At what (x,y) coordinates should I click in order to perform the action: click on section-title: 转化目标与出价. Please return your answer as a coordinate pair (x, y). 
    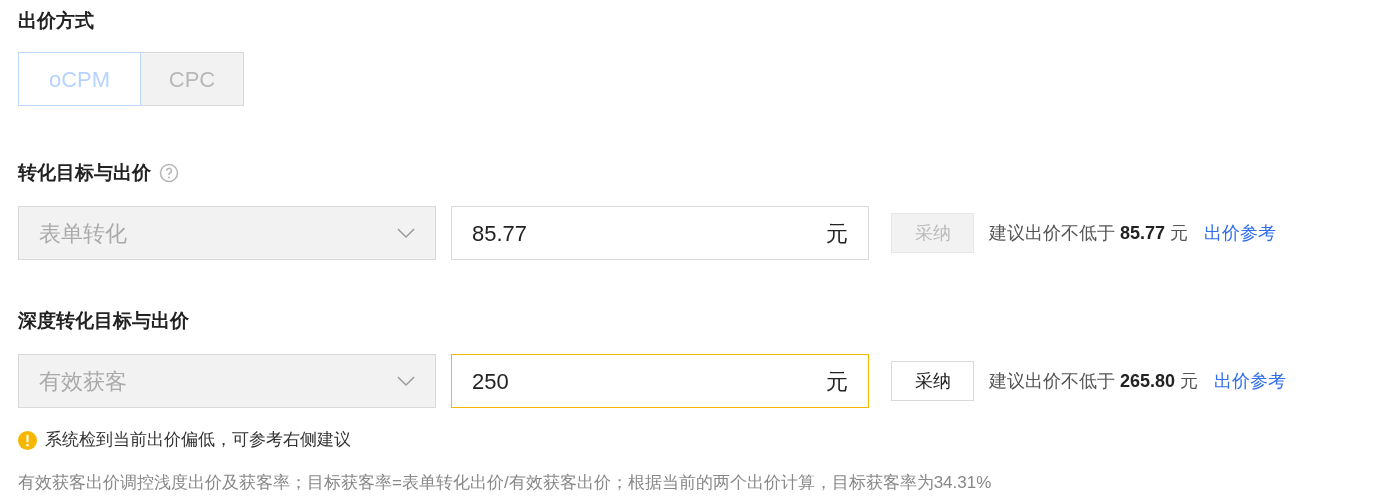
    Looking at the image, I should click on (84, 172).